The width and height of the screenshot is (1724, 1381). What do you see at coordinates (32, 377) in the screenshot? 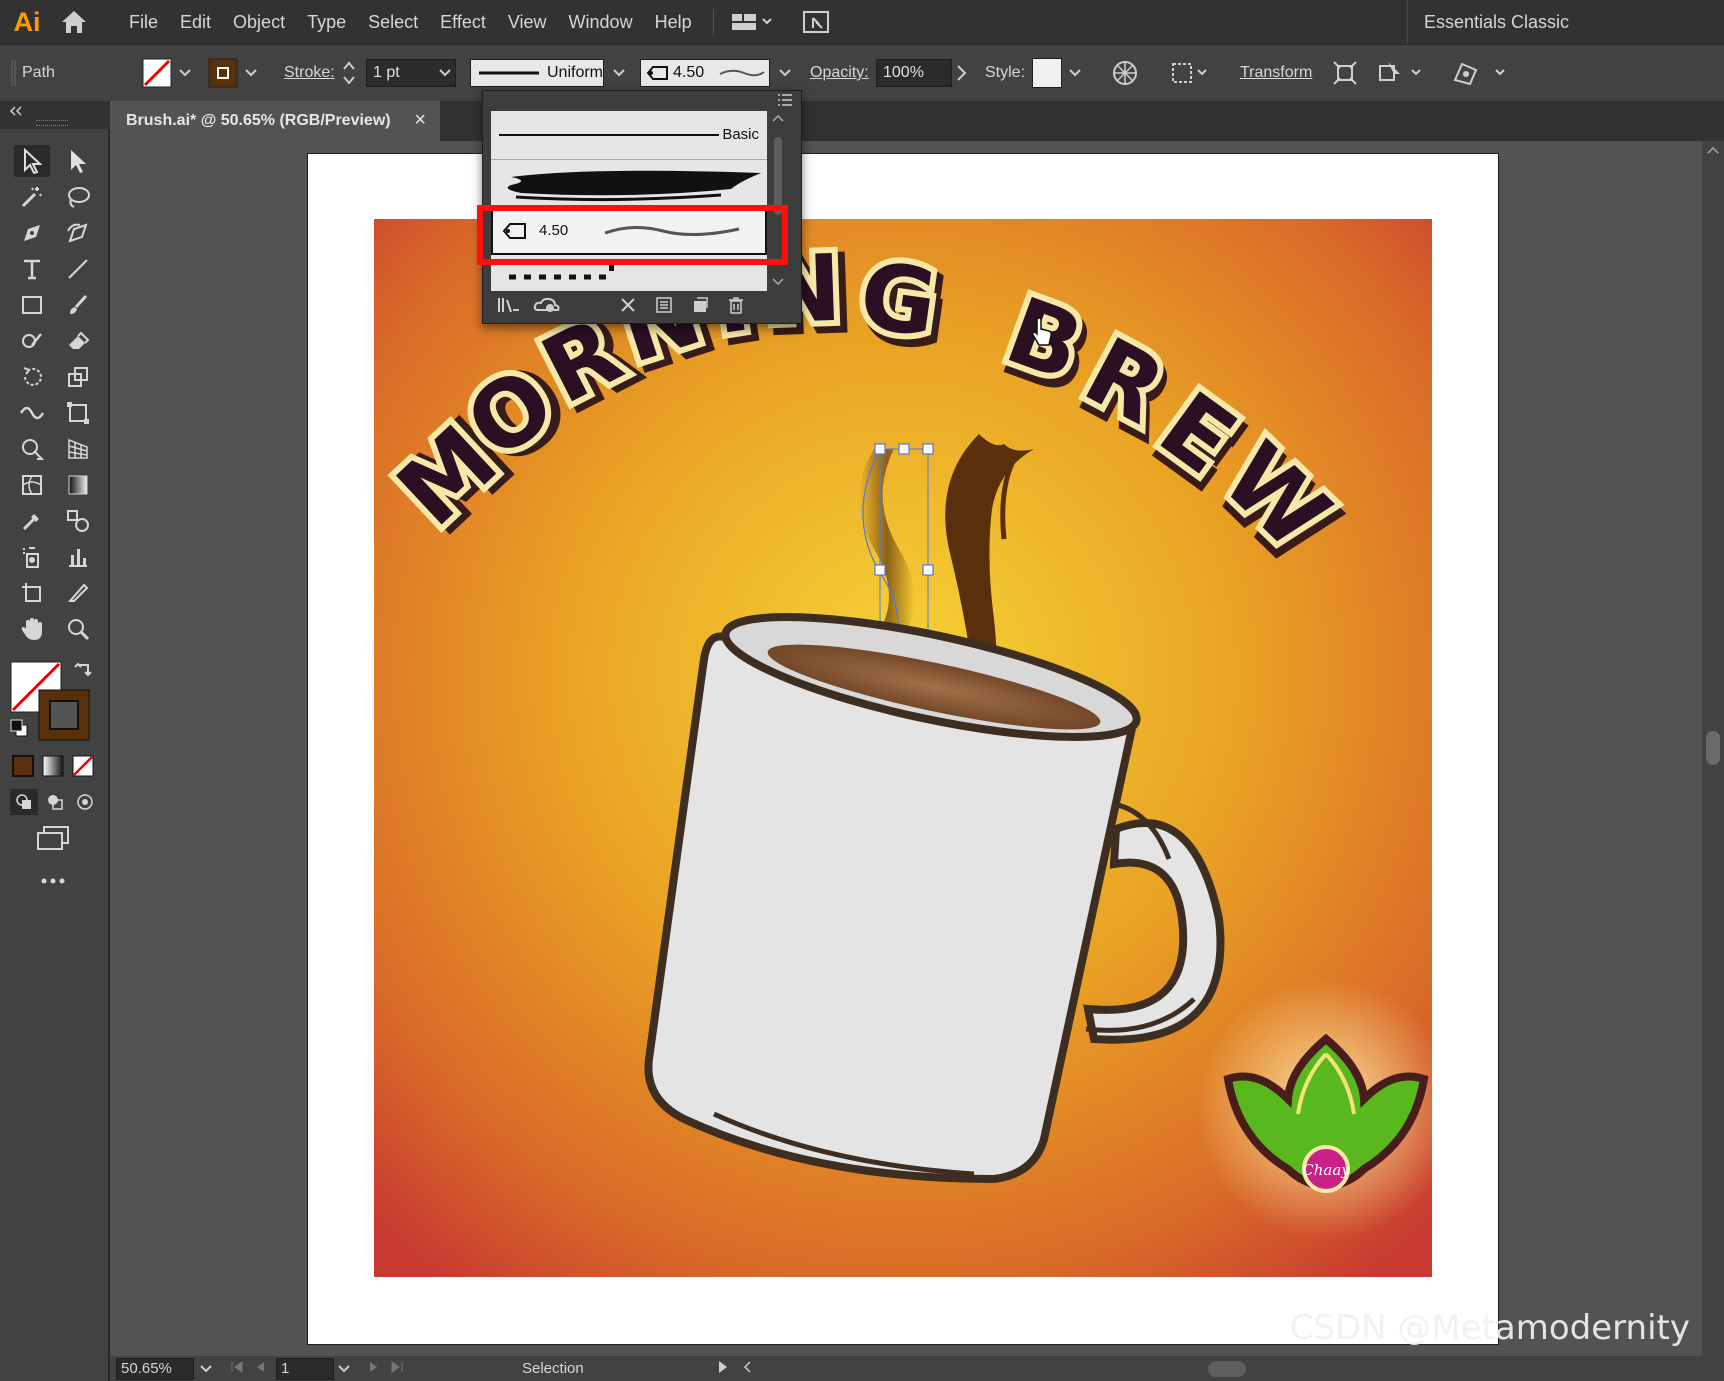
I see `rotate-tool` at bounding box center [32, 377].